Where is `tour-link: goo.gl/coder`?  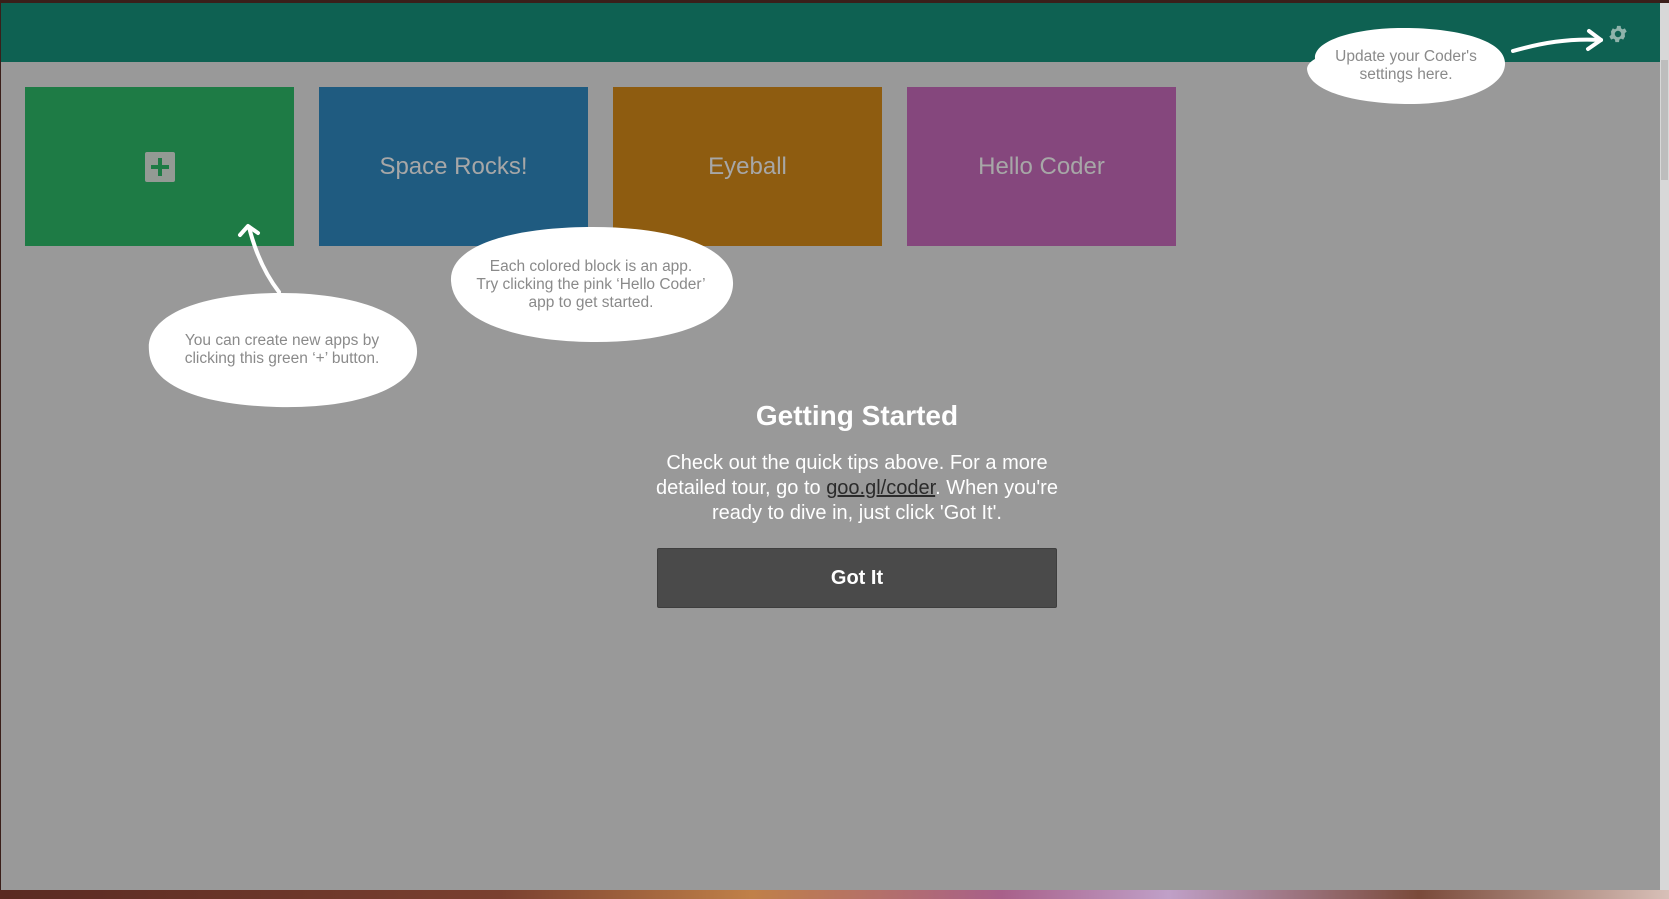 tour-link: goo.gl/coder is located at coordinates (880, 488).